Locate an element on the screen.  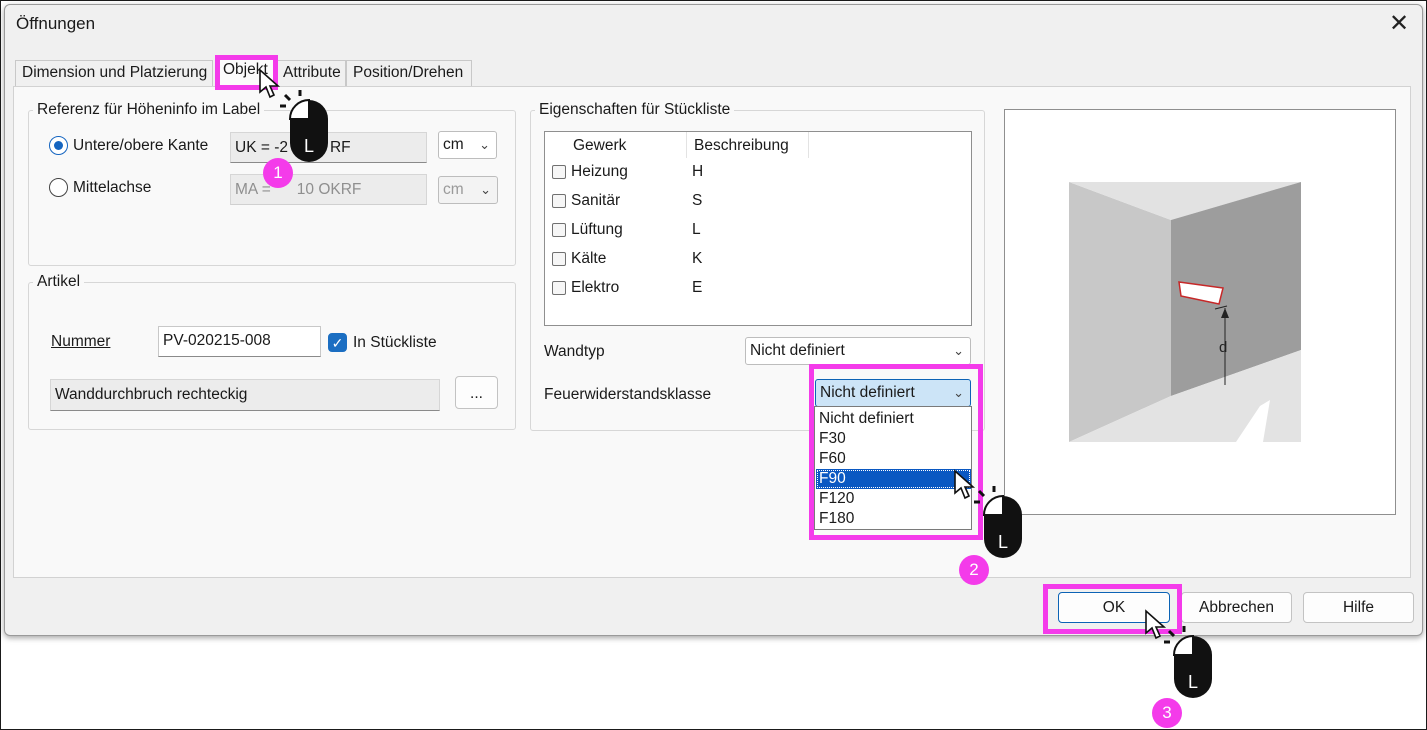
column-header-beschreibung: Beschreibung is located at coordinates (748, 145).